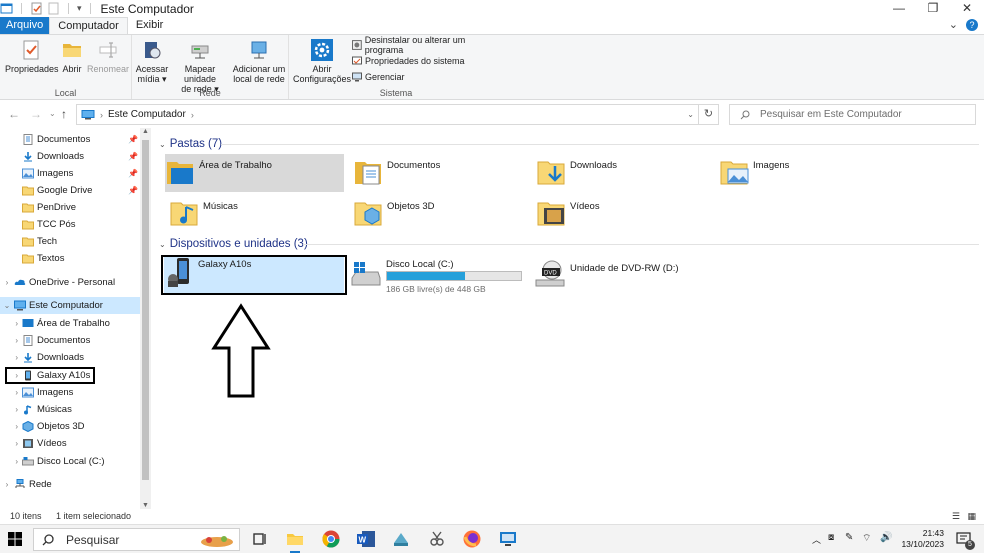 The width and height of the screenshot is (984, 554). I want to click on nav-item-este-computador: ⌄ Este Computador, so click(70, 305).